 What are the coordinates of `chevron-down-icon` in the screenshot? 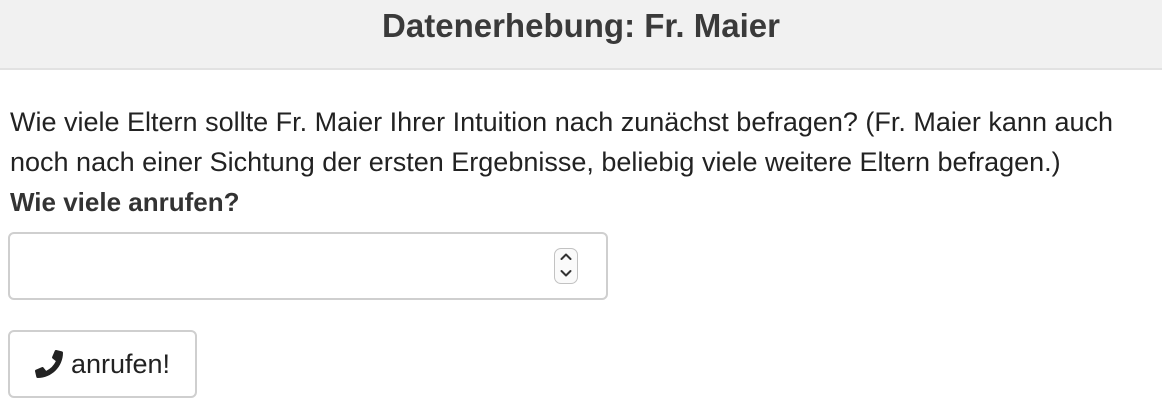 It's located at (566, 273).